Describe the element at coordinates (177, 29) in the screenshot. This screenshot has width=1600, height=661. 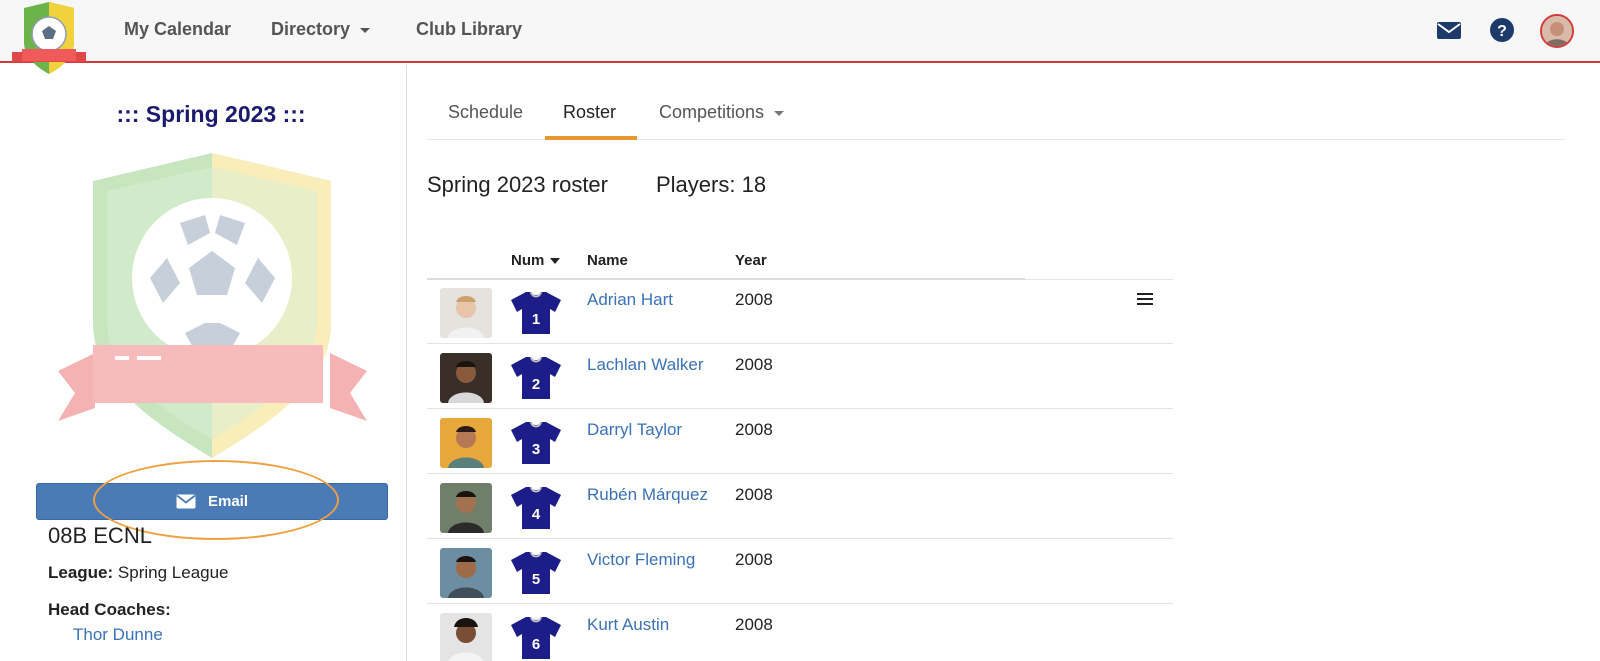
I see `nav-my-calendar: My Calendar` at that location.